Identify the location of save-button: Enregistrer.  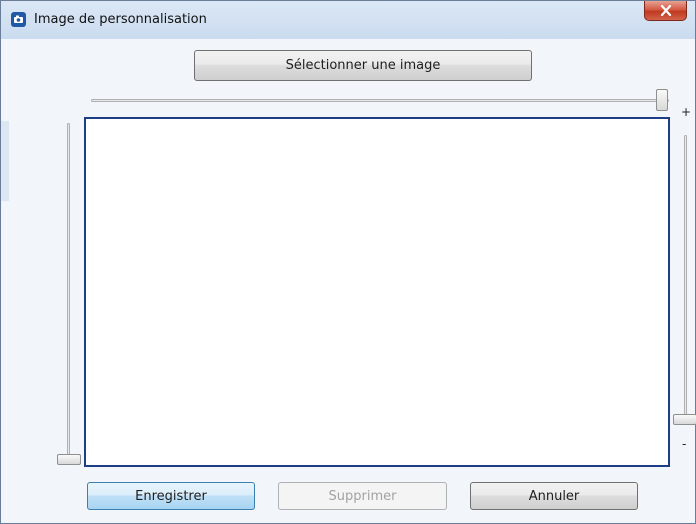
(171, 496).